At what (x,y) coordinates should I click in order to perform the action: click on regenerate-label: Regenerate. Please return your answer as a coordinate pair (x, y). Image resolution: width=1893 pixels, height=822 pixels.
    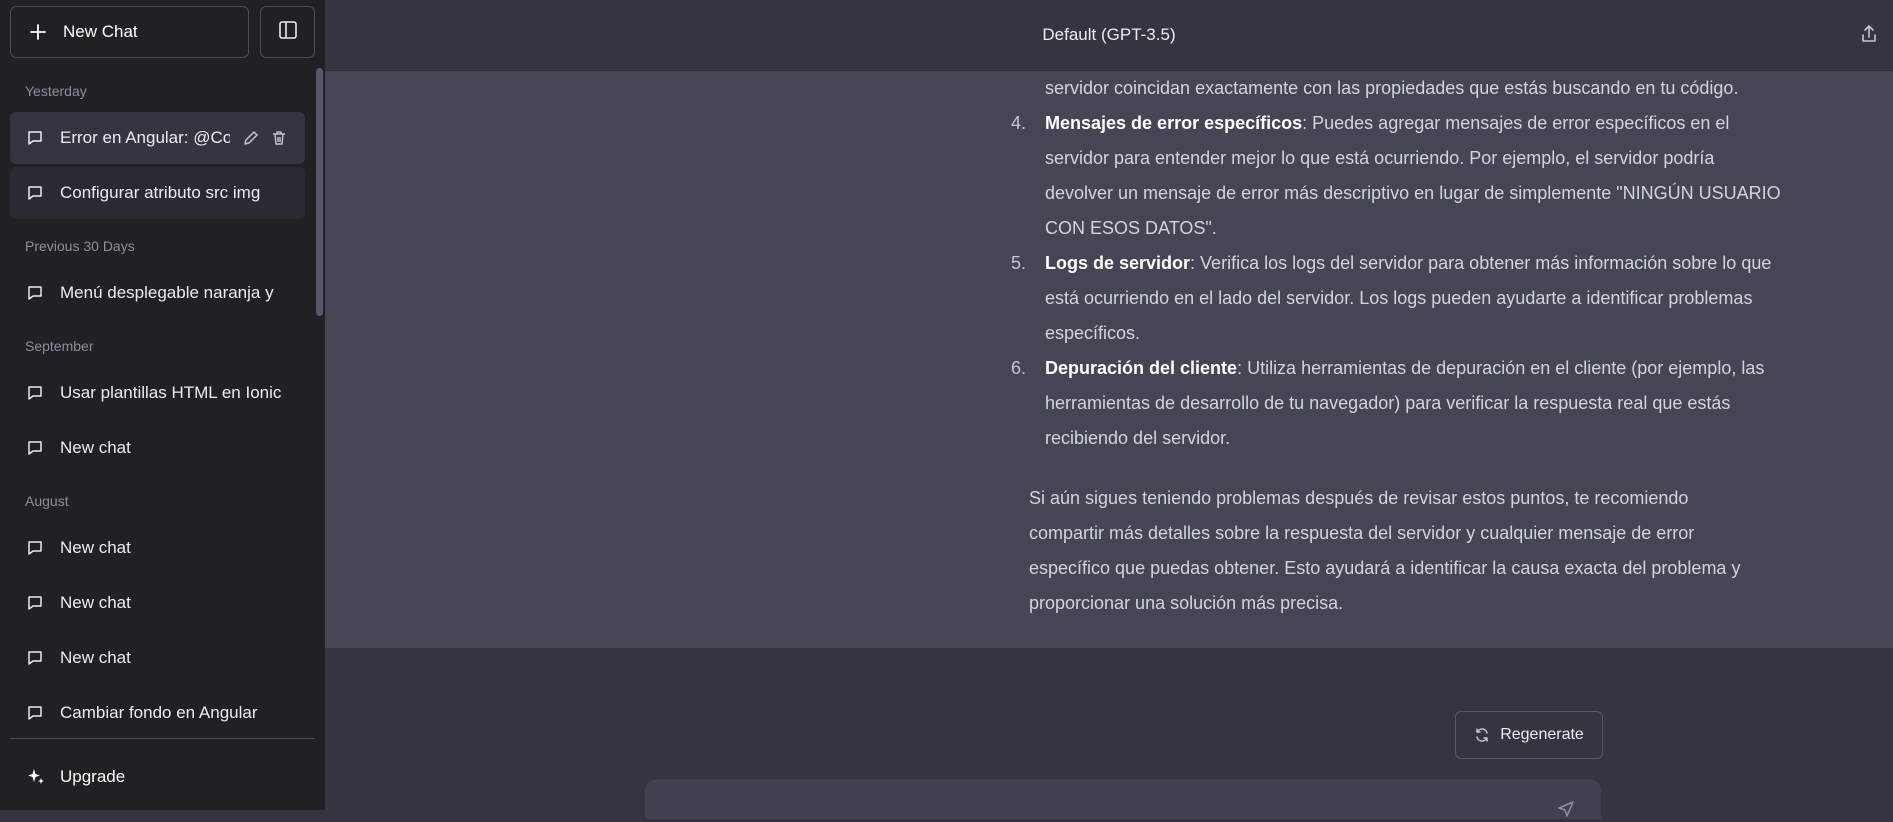
    Looking at the image, I should click on (1542, 734).